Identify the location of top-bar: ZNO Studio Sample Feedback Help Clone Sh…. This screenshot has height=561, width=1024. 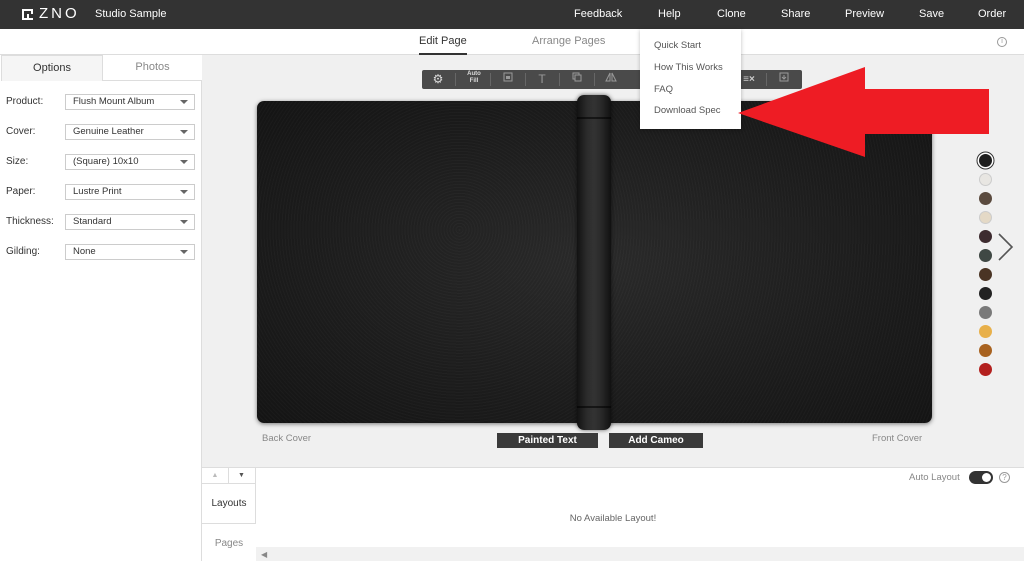
(512, 14).